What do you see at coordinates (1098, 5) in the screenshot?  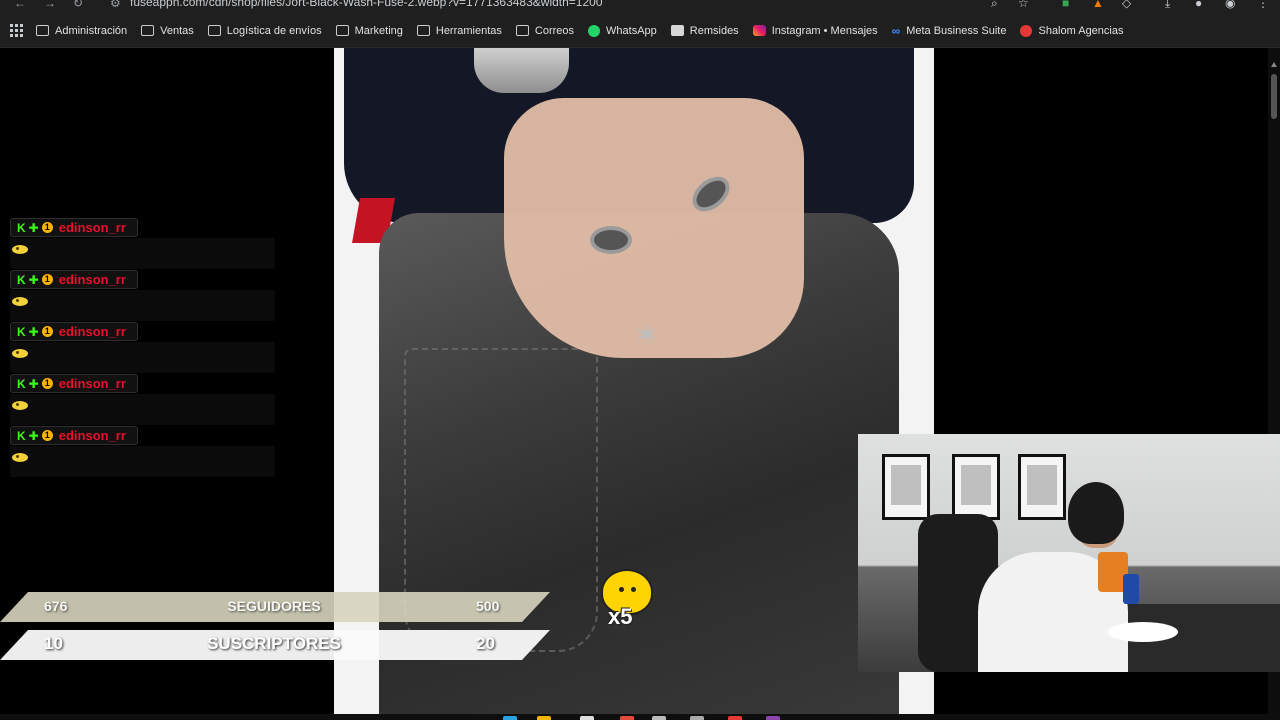 I see `extension-icon: ▲` at bounding box center [1098, 5].